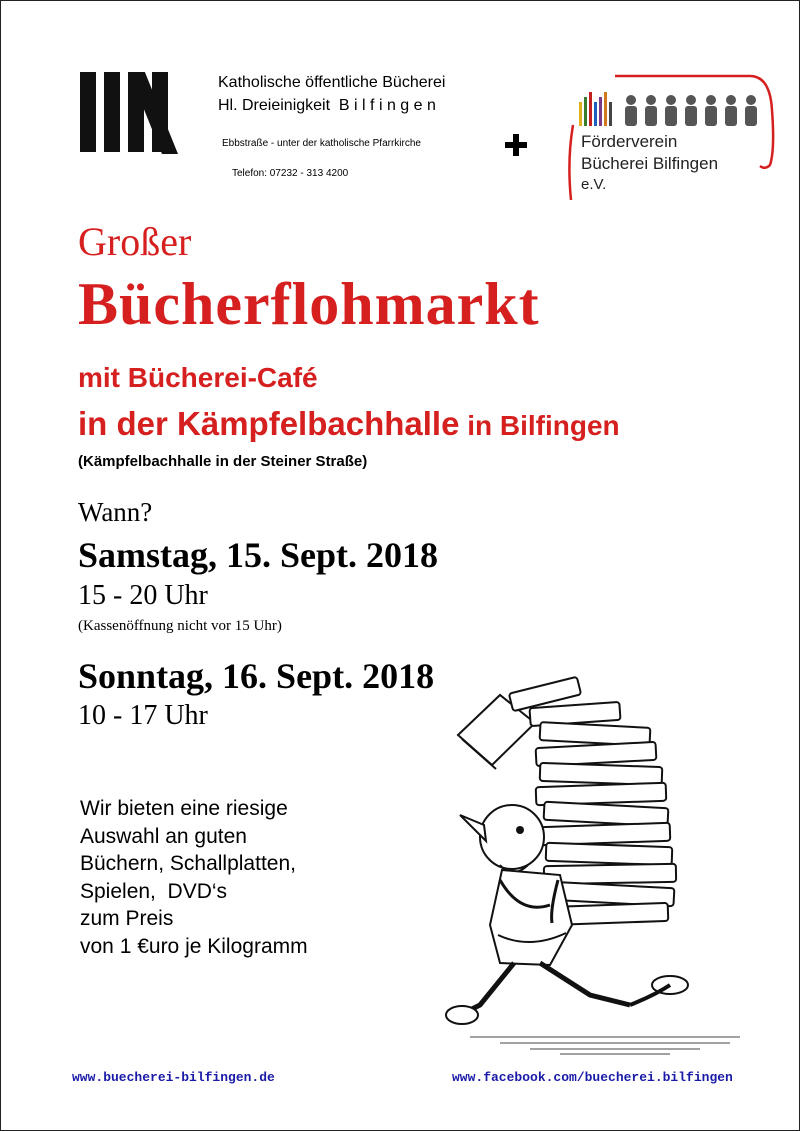 The image size is (800, 1131). What do you see at coordinates (180, 626) in the screenshot?
I see `day1-note: (Kassenöffnung nicht vor 15 Uhr)` at bounding box center [180, 626].